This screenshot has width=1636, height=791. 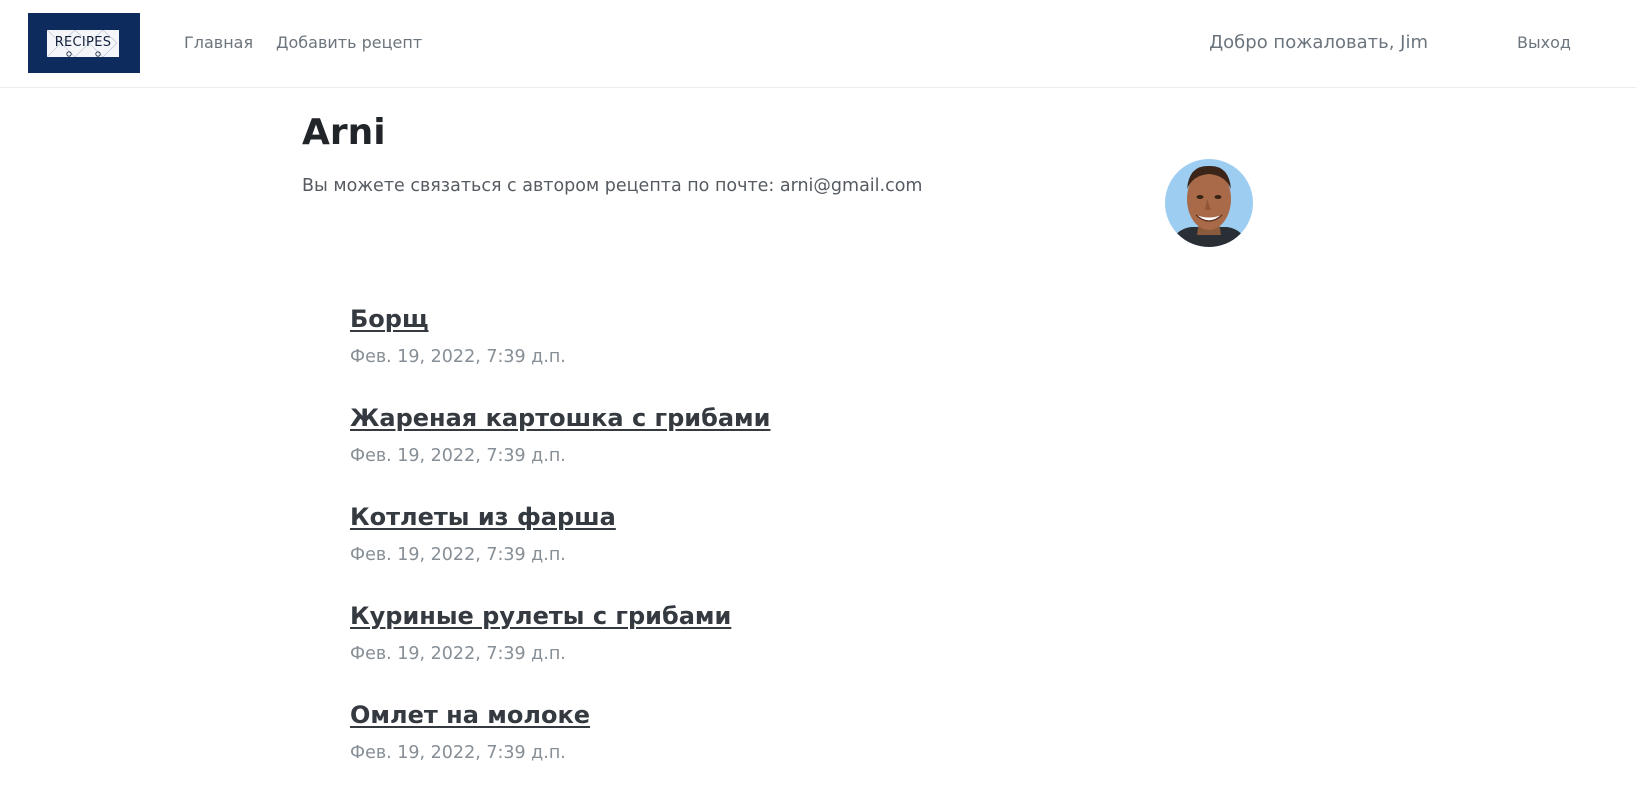 I want to click on recipe-title-link: Куриные рулеты с грибами, so click(x=540, y=616).